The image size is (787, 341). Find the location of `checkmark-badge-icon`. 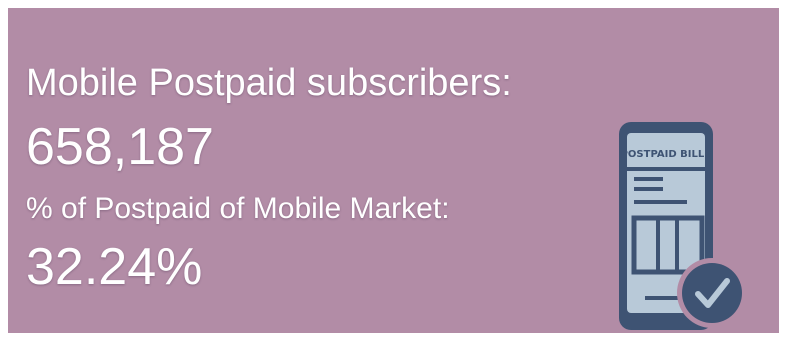

checkmark-badge-icon is located at coordinates (712, 293).